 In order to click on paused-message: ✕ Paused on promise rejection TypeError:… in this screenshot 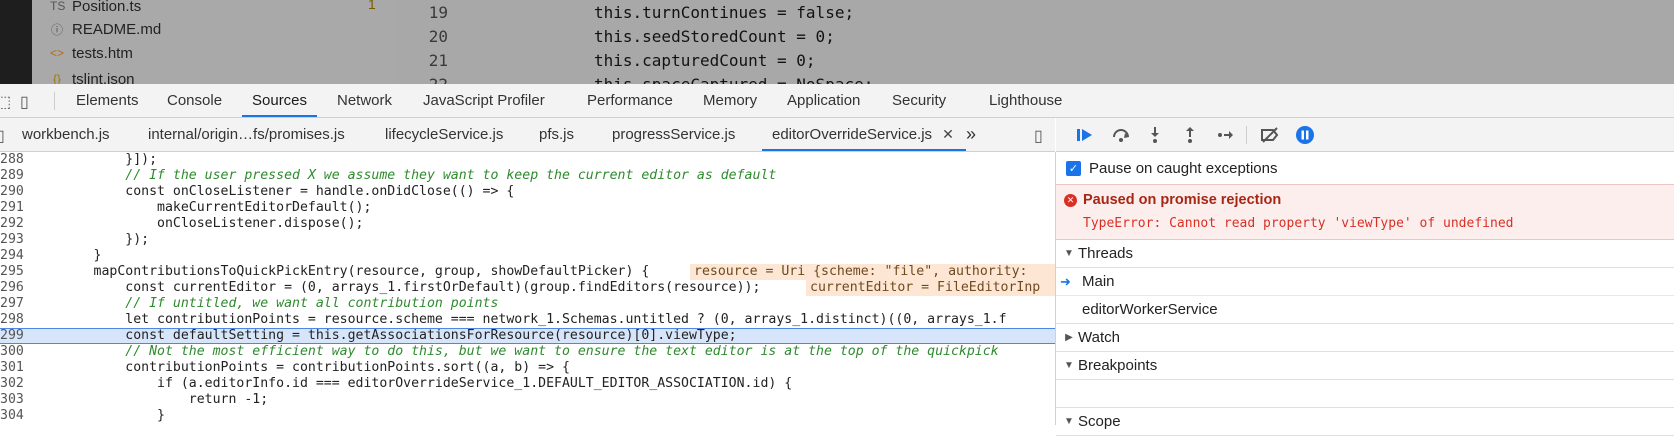, I will do `click(1365, 212)`.